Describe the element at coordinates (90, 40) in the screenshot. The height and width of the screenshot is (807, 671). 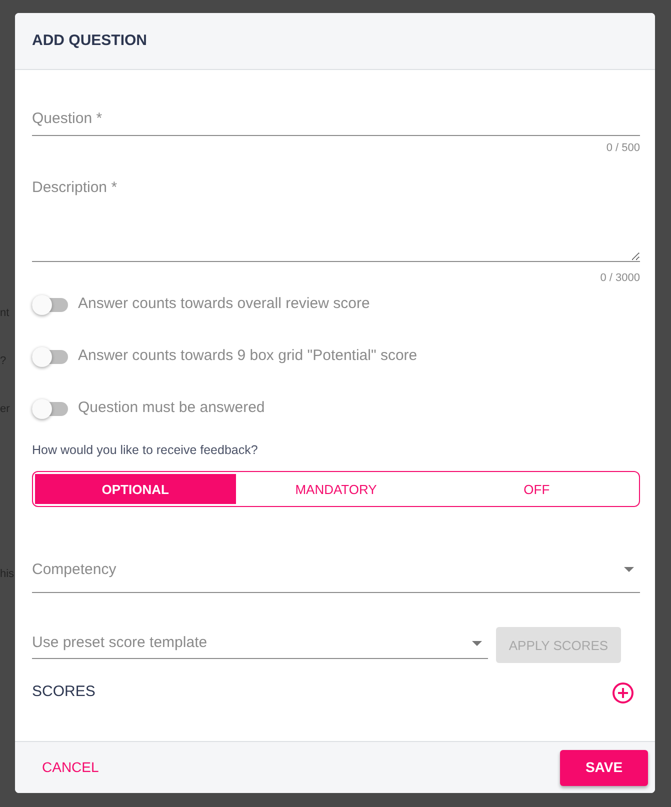
I see `dialog-title: ADD QUESTION` at that location.